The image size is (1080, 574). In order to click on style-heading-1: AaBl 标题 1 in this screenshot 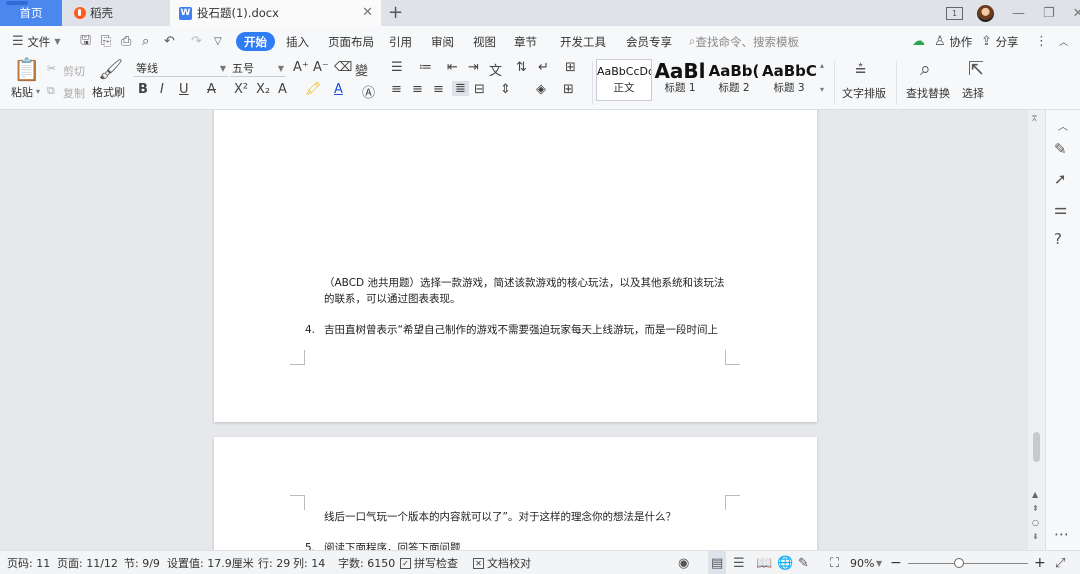, I will do `click(680, 80)`.